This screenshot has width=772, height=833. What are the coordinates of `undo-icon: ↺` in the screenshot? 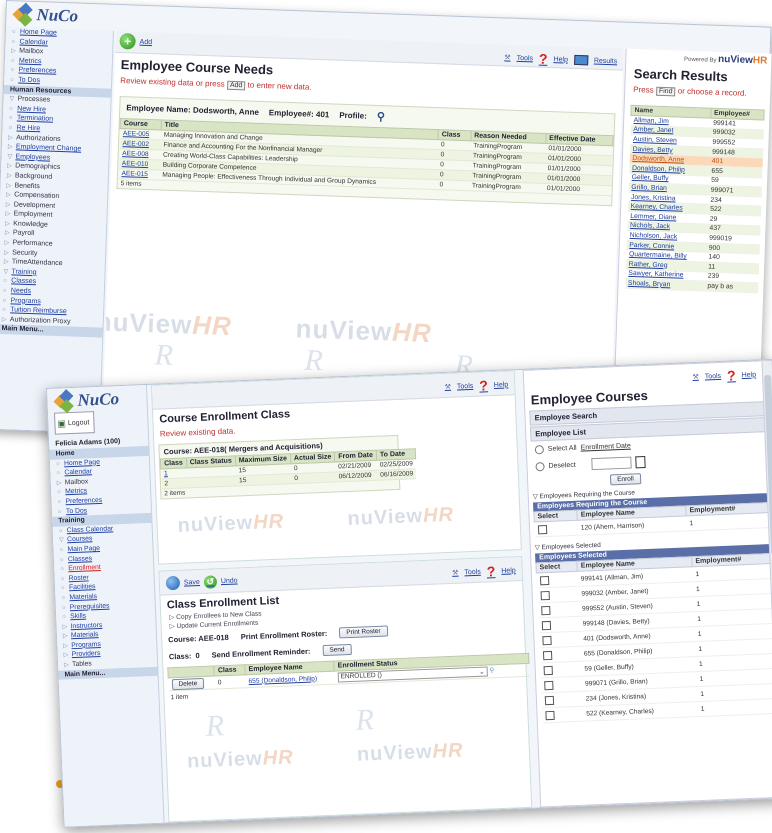 It's located at (210, 581).